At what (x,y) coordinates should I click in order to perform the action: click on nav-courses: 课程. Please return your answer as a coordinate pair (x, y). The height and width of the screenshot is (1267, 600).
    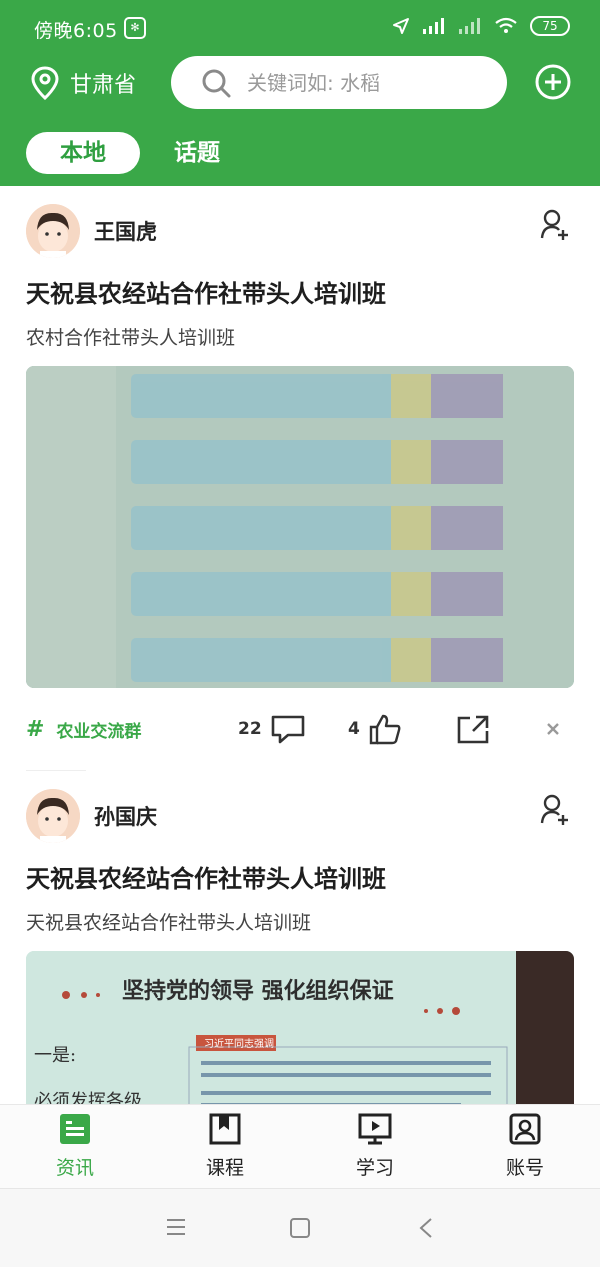
    Looking at the image, I should click on (225, 1146).